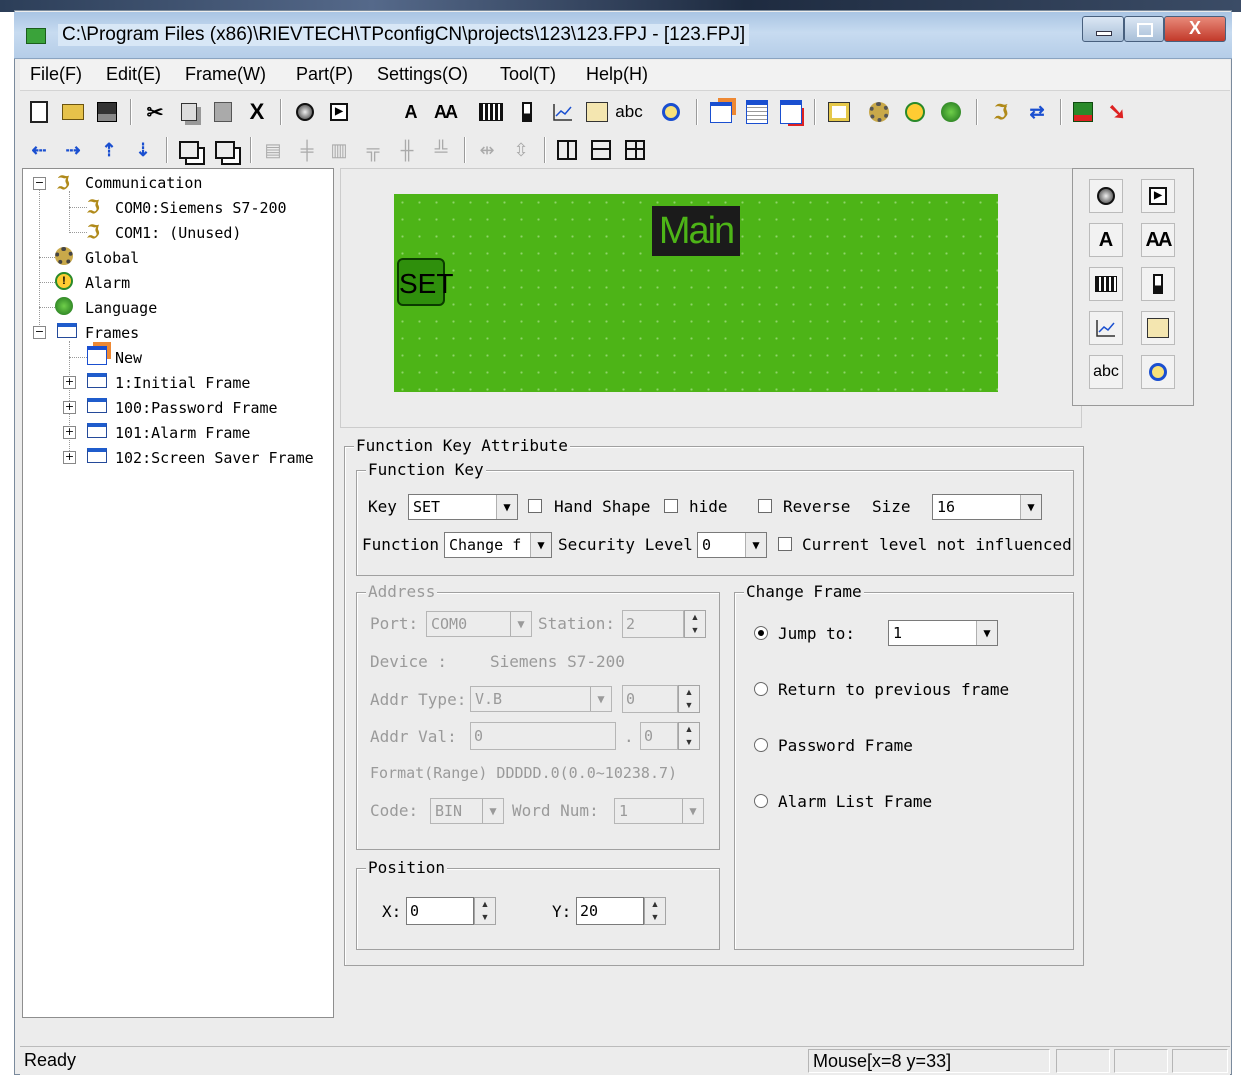  Describe the element at coordinates (655, 911) in the screenshot. I see `y-position-spinner: ▲ ▼` at that location.